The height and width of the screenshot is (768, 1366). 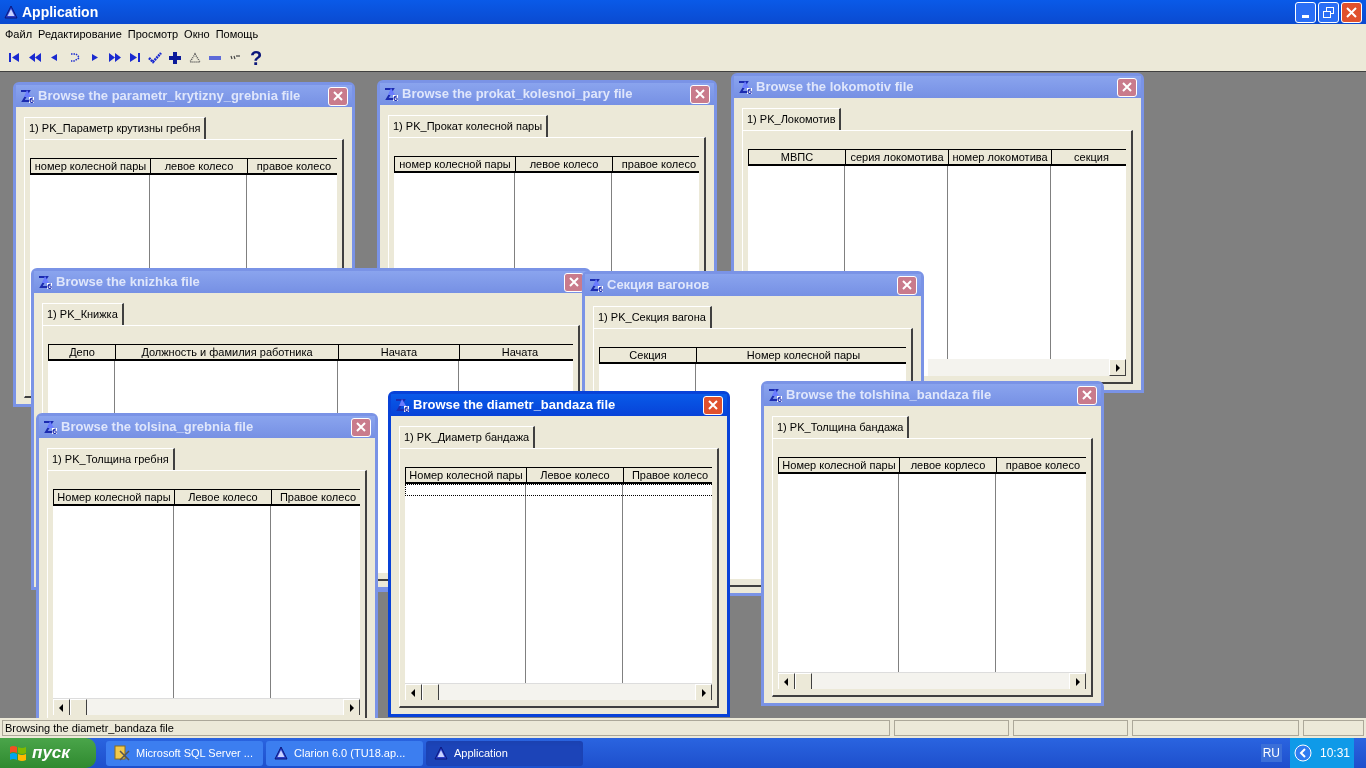 I want to click on column-header: номер локомотива, so click(x=1000, y=157).